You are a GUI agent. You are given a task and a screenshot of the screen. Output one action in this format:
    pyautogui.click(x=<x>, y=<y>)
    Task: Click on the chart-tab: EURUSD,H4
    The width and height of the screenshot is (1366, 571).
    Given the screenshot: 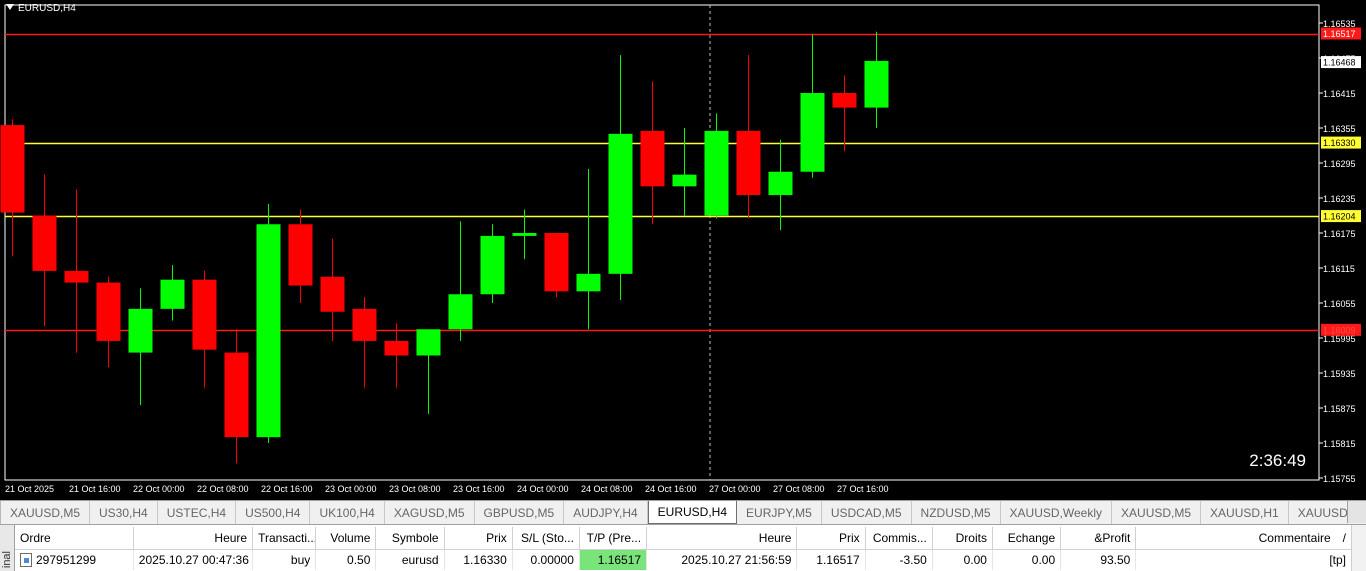 What is the action you would take?
    pyautogui.click(x=692, y=512)
    